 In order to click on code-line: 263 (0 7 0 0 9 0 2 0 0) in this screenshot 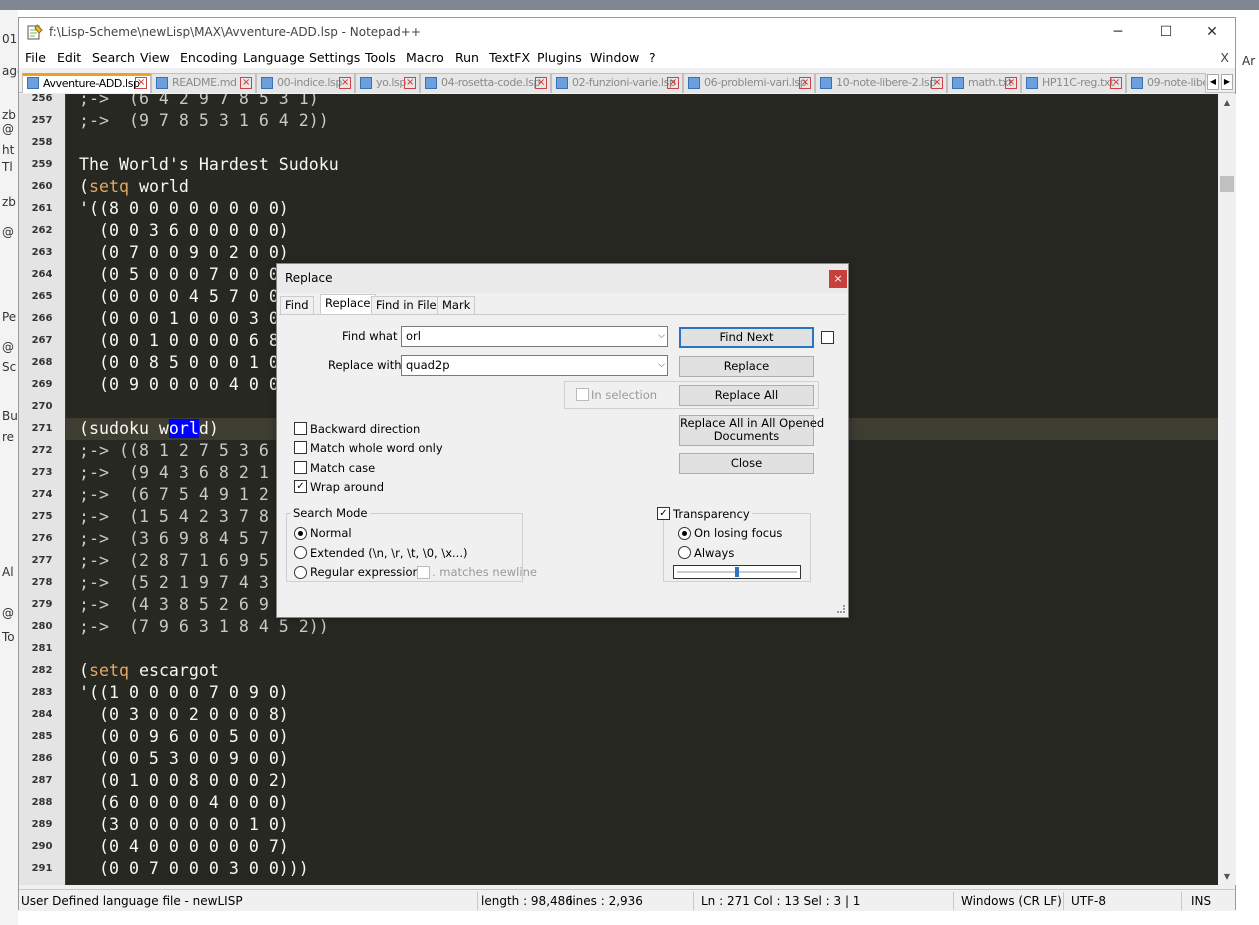, I will do `click(618, 253)`.